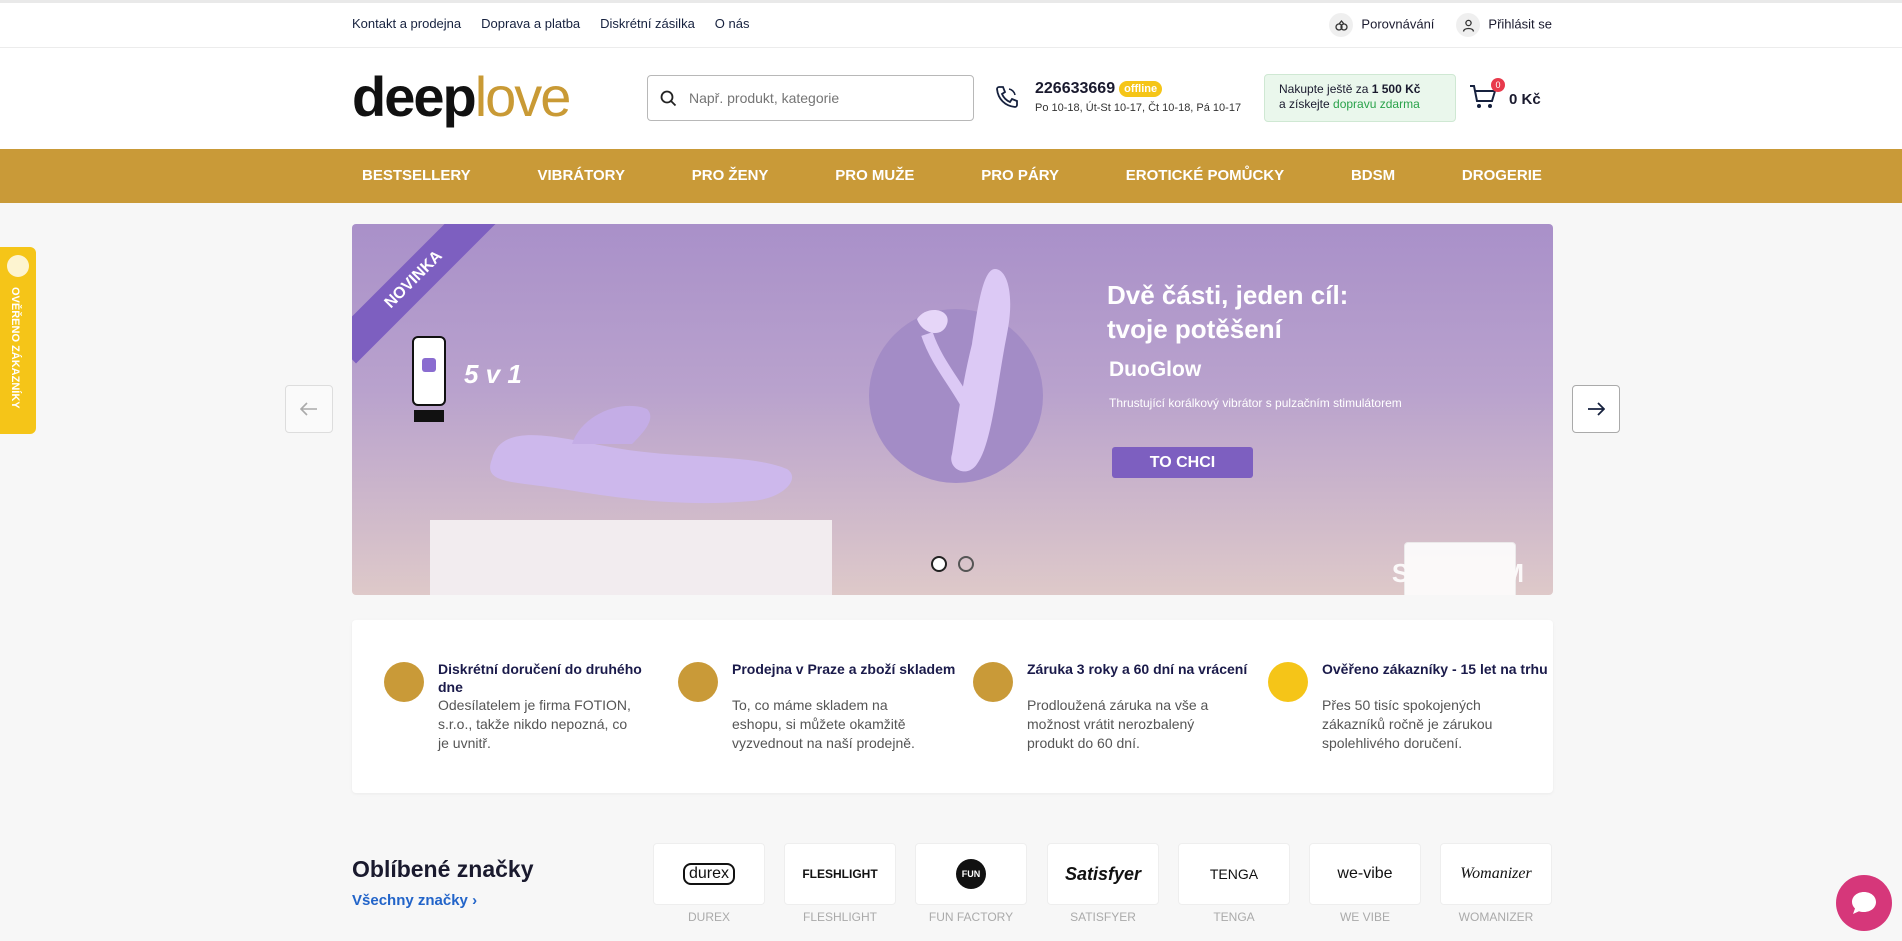 The width and height of the screenshot is (1902, 941). Describe the element at coordinates (15, 348) in the screenshot. I see `verified-tab-label: OVĚŘENO ZÁKAZNÍKY` at that location.